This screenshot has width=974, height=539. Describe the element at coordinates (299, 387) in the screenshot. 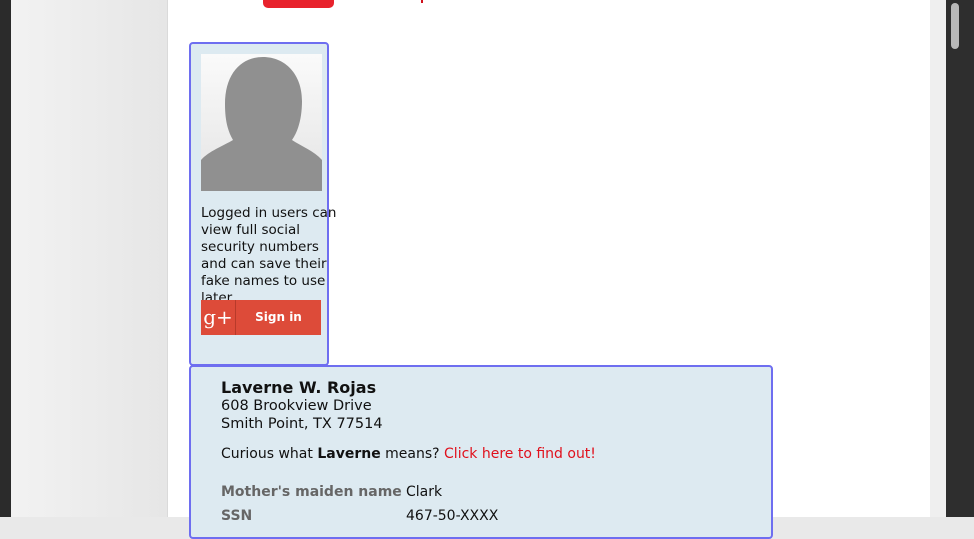

I see `full-name: Laverne W. Rojas` at that location.